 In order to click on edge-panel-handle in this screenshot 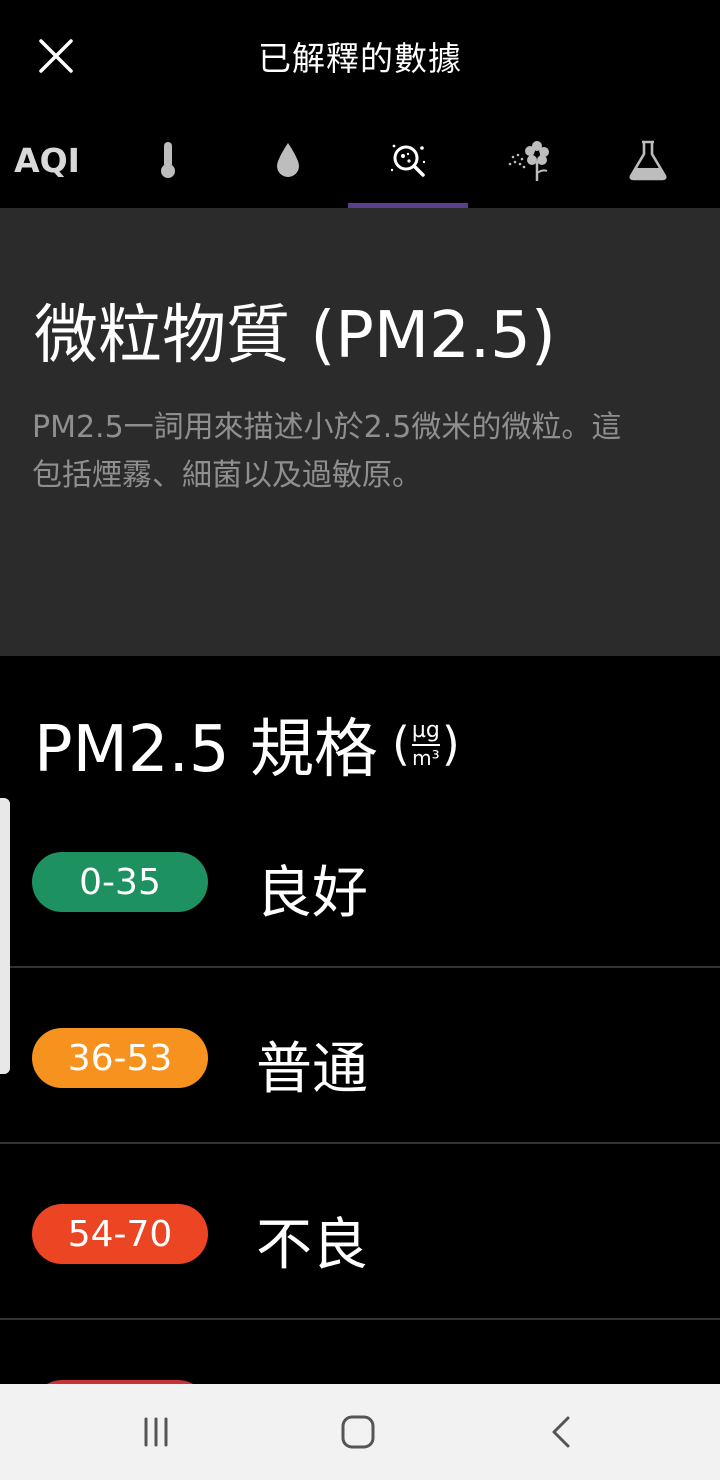, I will do `click(5, 936)`.